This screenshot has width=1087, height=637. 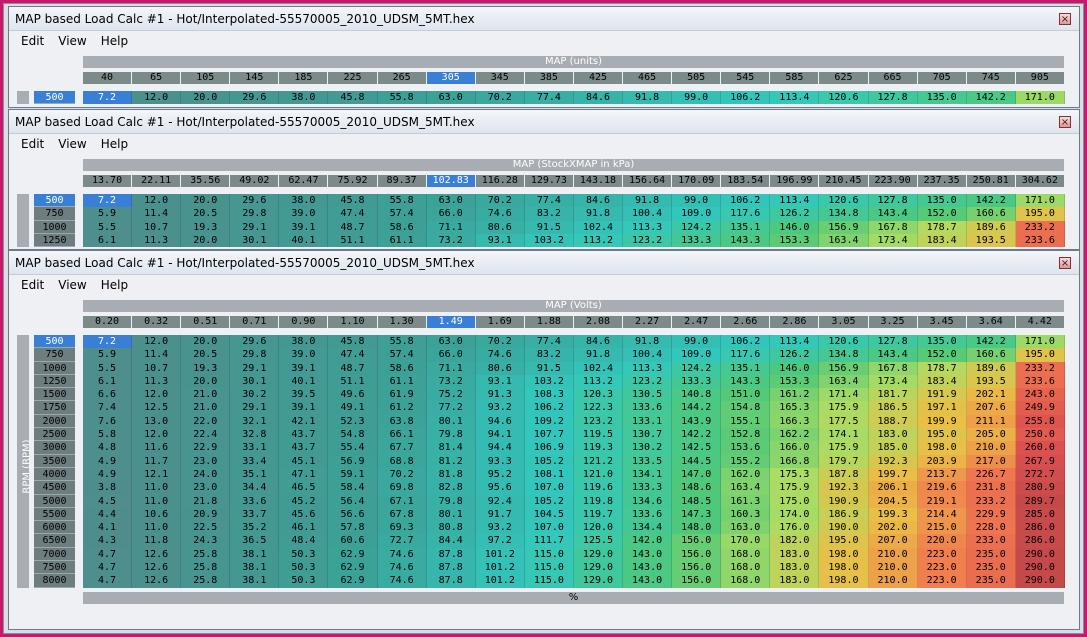 I want to click on table-cell: 103.2, so click(x=549, y=240).